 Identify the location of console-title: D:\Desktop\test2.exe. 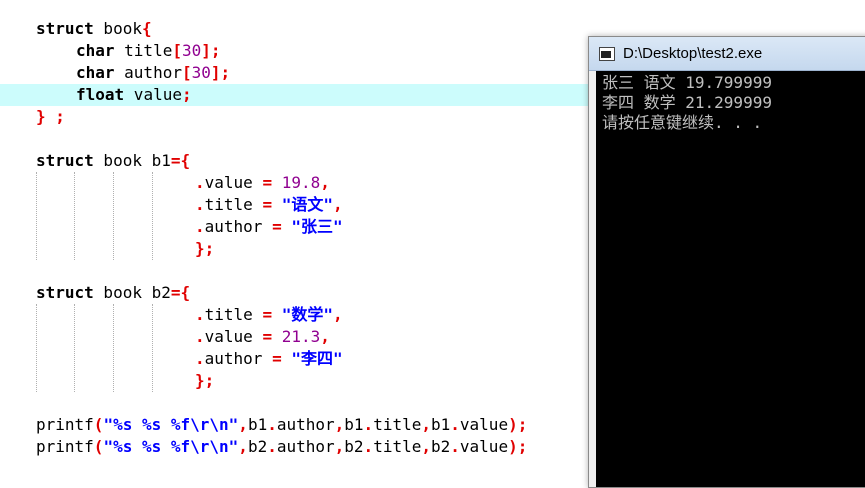
(693, 53).